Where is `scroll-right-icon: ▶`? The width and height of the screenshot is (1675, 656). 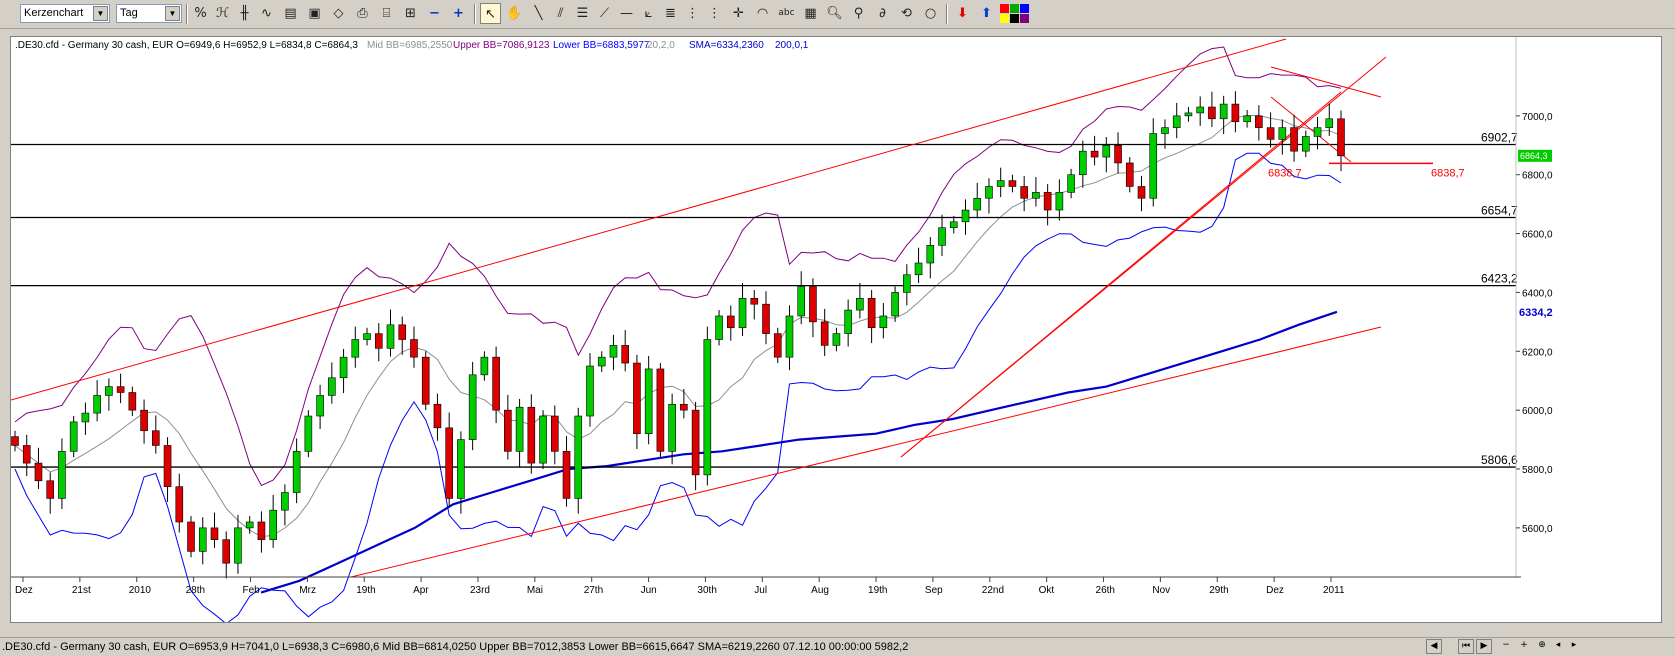
scroll-right-icon: ▶ is located at coordinates (1484, 646).